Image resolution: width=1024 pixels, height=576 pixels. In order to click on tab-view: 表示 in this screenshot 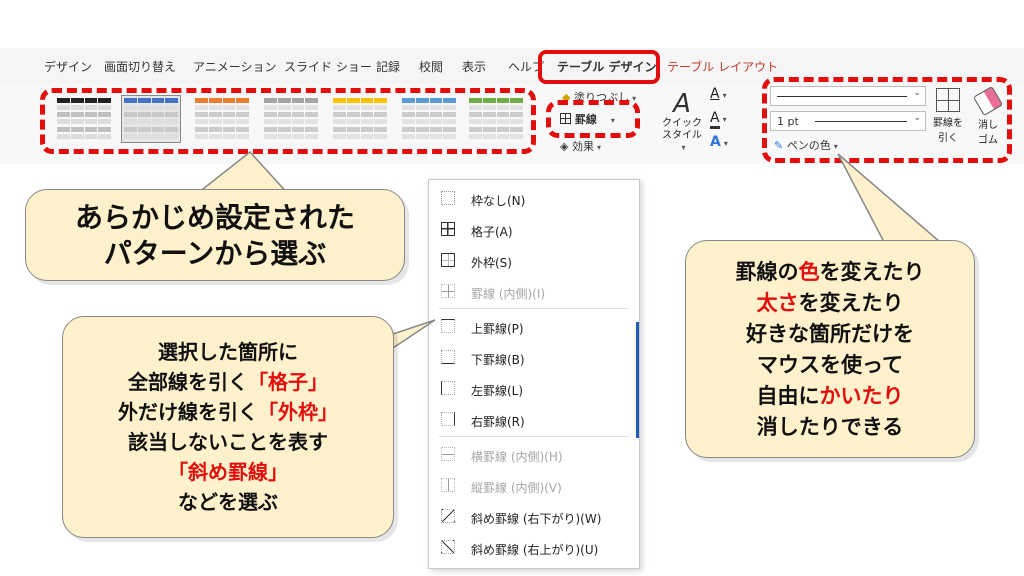, I will do `click(474, 66)`.